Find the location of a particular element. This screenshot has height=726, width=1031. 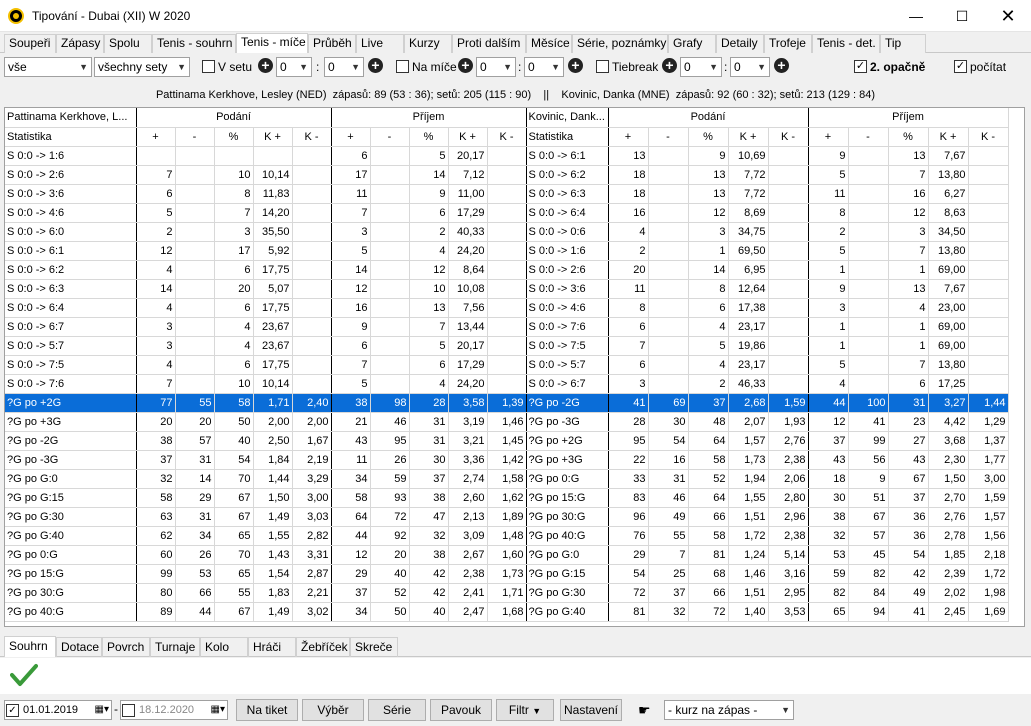

tab-souperi: Soupeři is located at coordinates (30, 43).